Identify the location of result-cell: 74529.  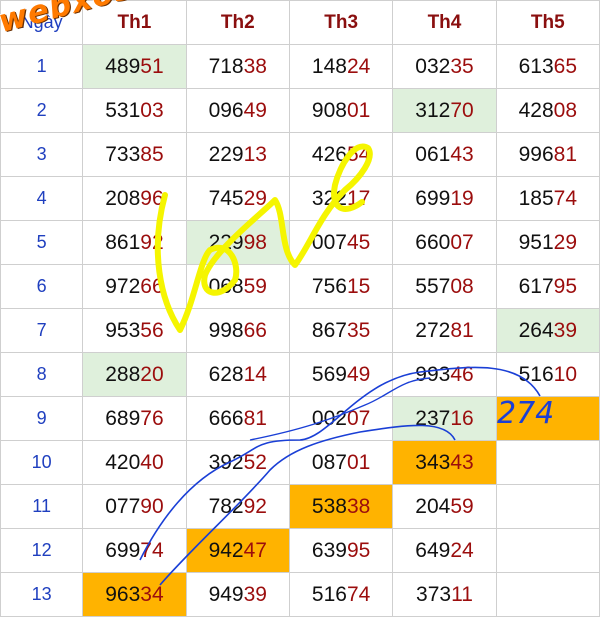
(237, 198).